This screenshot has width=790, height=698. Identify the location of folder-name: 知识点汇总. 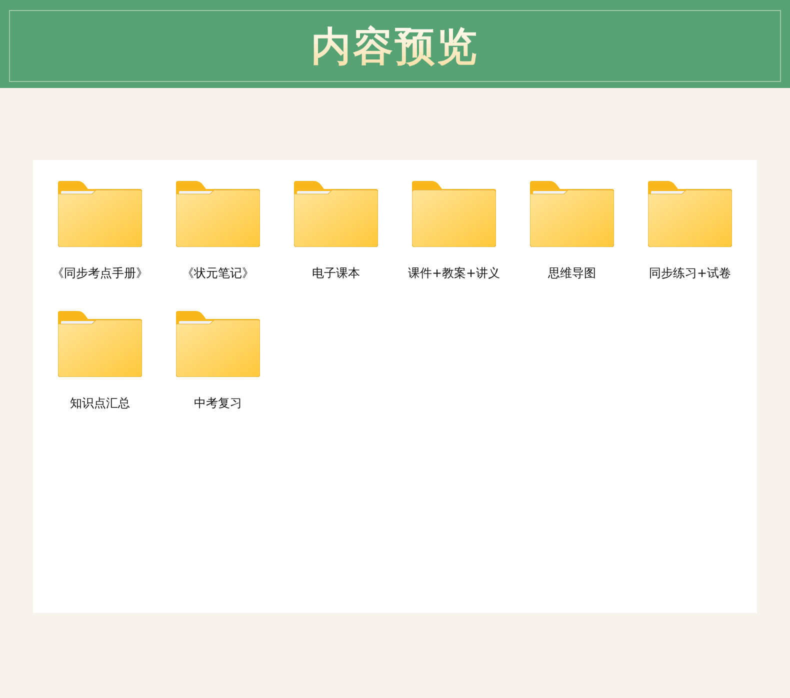
(100, 411).